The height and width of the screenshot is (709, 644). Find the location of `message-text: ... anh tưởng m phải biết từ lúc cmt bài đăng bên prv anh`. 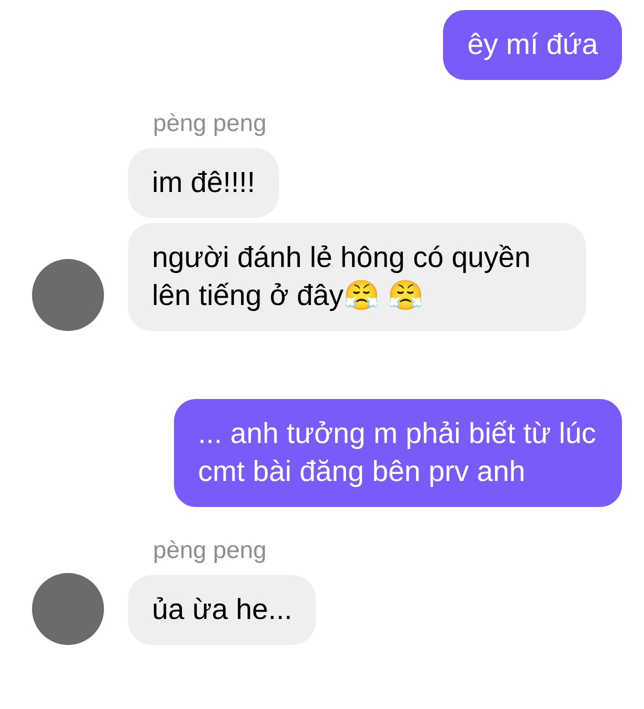

message-text: ... anh tưởng m phải biết từ lúc cmt bài đăng bên prv anh is located at coordinates (397, 453).